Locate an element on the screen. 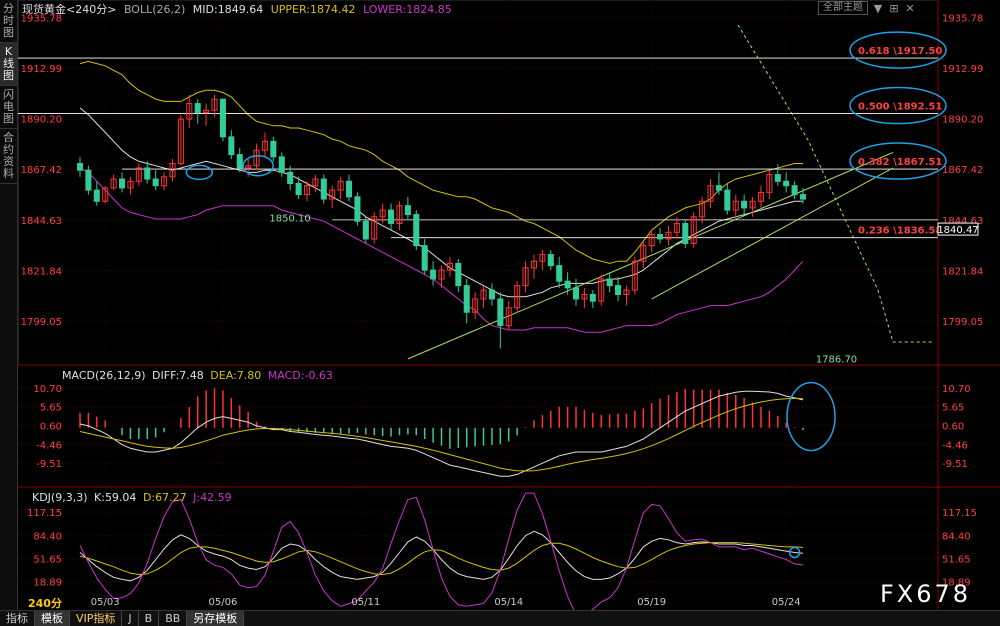 The width and height of the screenshot is (1000, 626). layout-icon: ⊞ is located at coordinates (894, 8).